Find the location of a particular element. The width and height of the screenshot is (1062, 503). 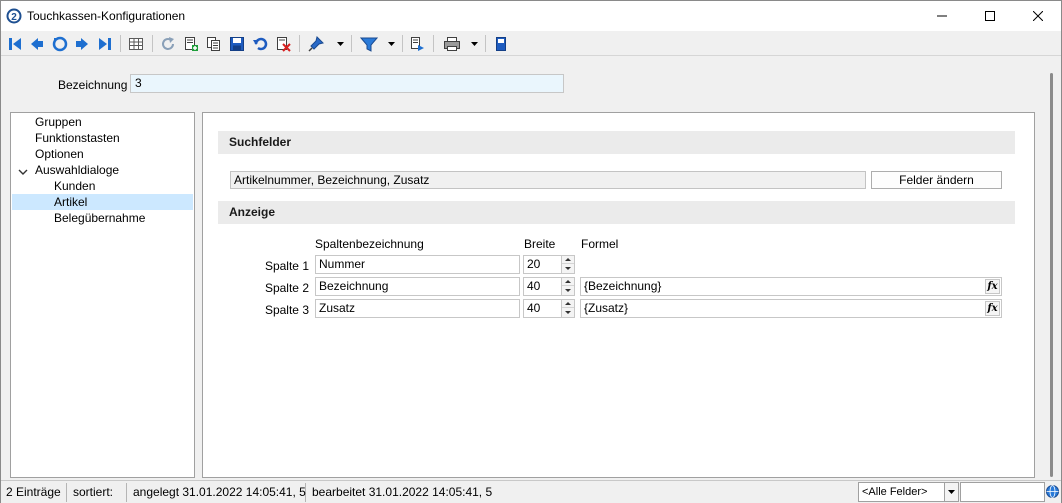

spalte-3-formula-input: {Zusatz} fx is located at coordinates (791, 308).